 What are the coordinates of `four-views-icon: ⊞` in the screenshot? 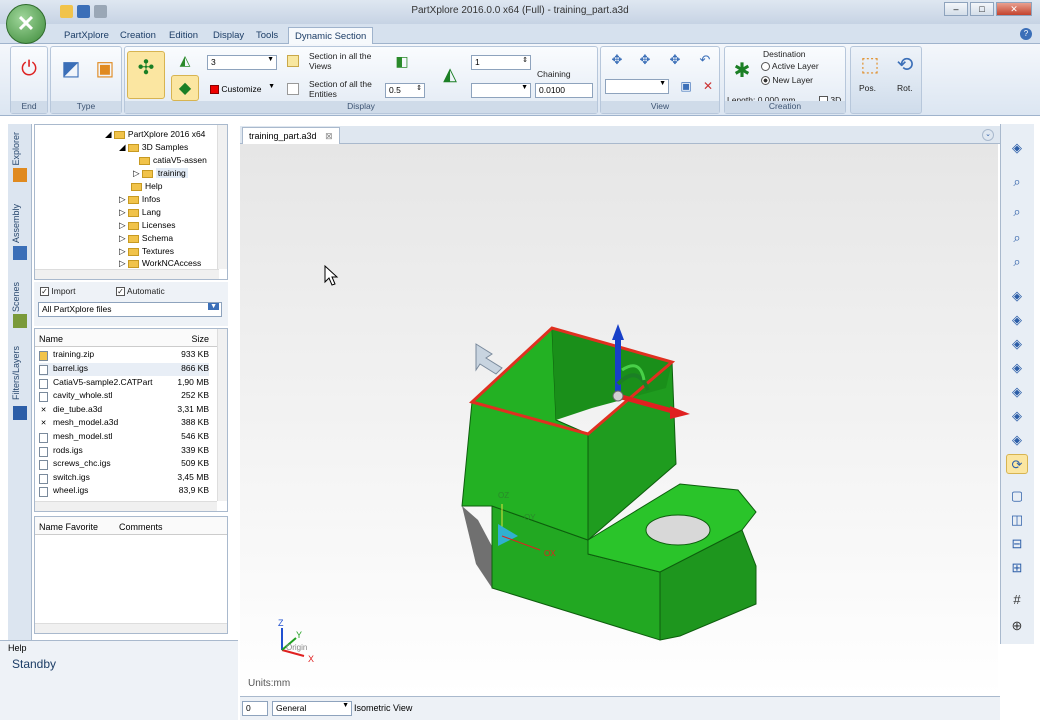 It's located at (1017, 568).